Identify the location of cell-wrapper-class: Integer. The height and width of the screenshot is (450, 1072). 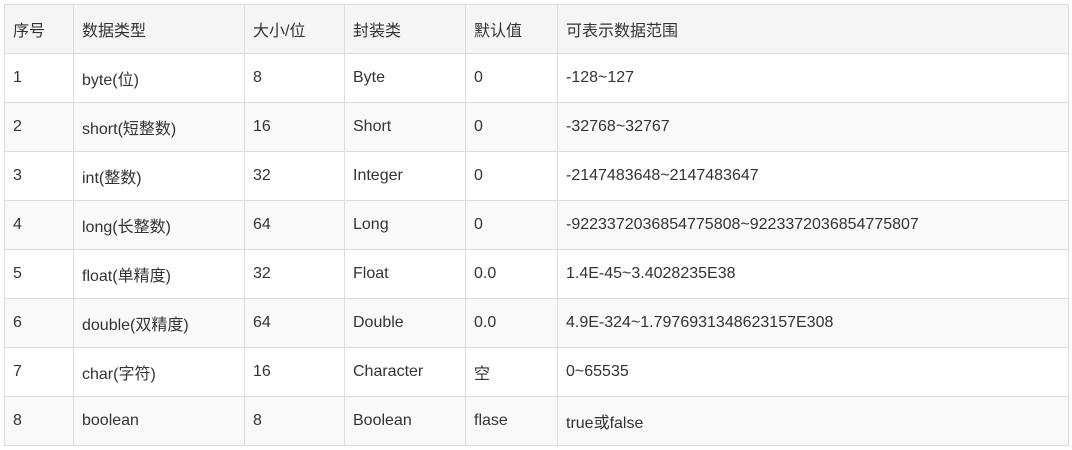
(405, 176).